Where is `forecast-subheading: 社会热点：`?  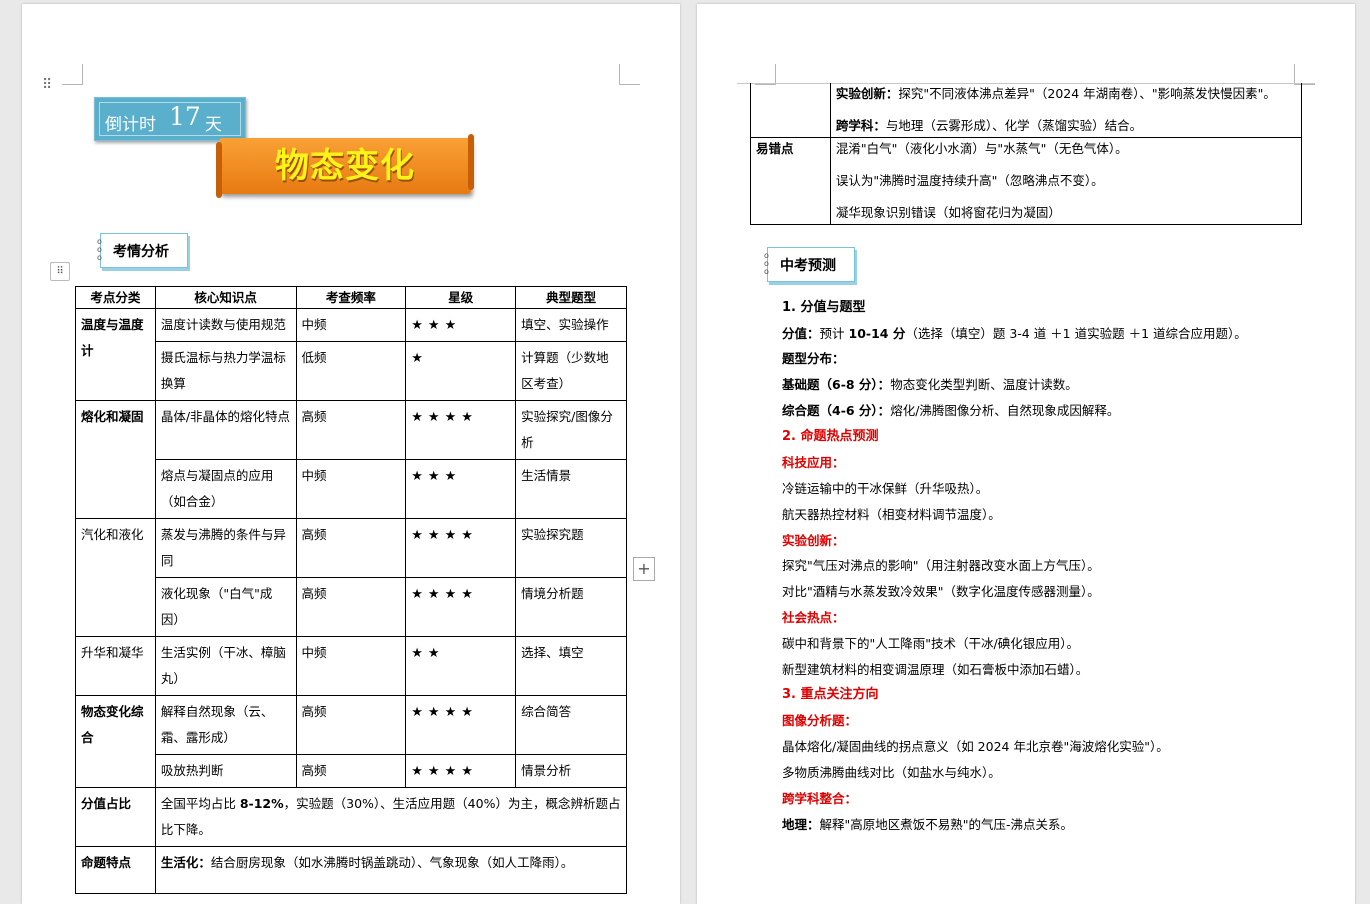 forecast-subheading: 社会热点： is located at coordinates (813, 617).